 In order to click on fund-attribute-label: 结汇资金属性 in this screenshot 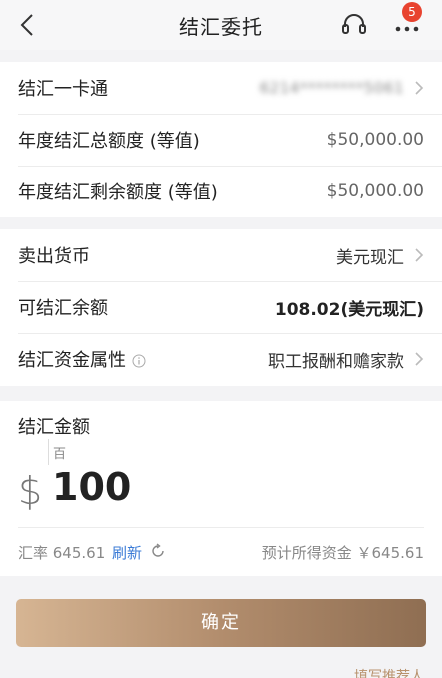, I will do `click(72, 360)`.